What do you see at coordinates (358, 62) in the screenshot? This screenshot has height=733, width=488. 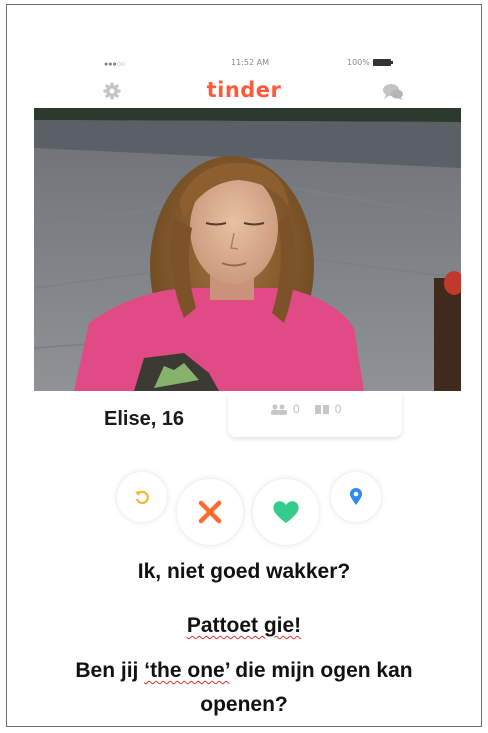 I see `battery-percent: 100%` at bounding box center [358, 62].